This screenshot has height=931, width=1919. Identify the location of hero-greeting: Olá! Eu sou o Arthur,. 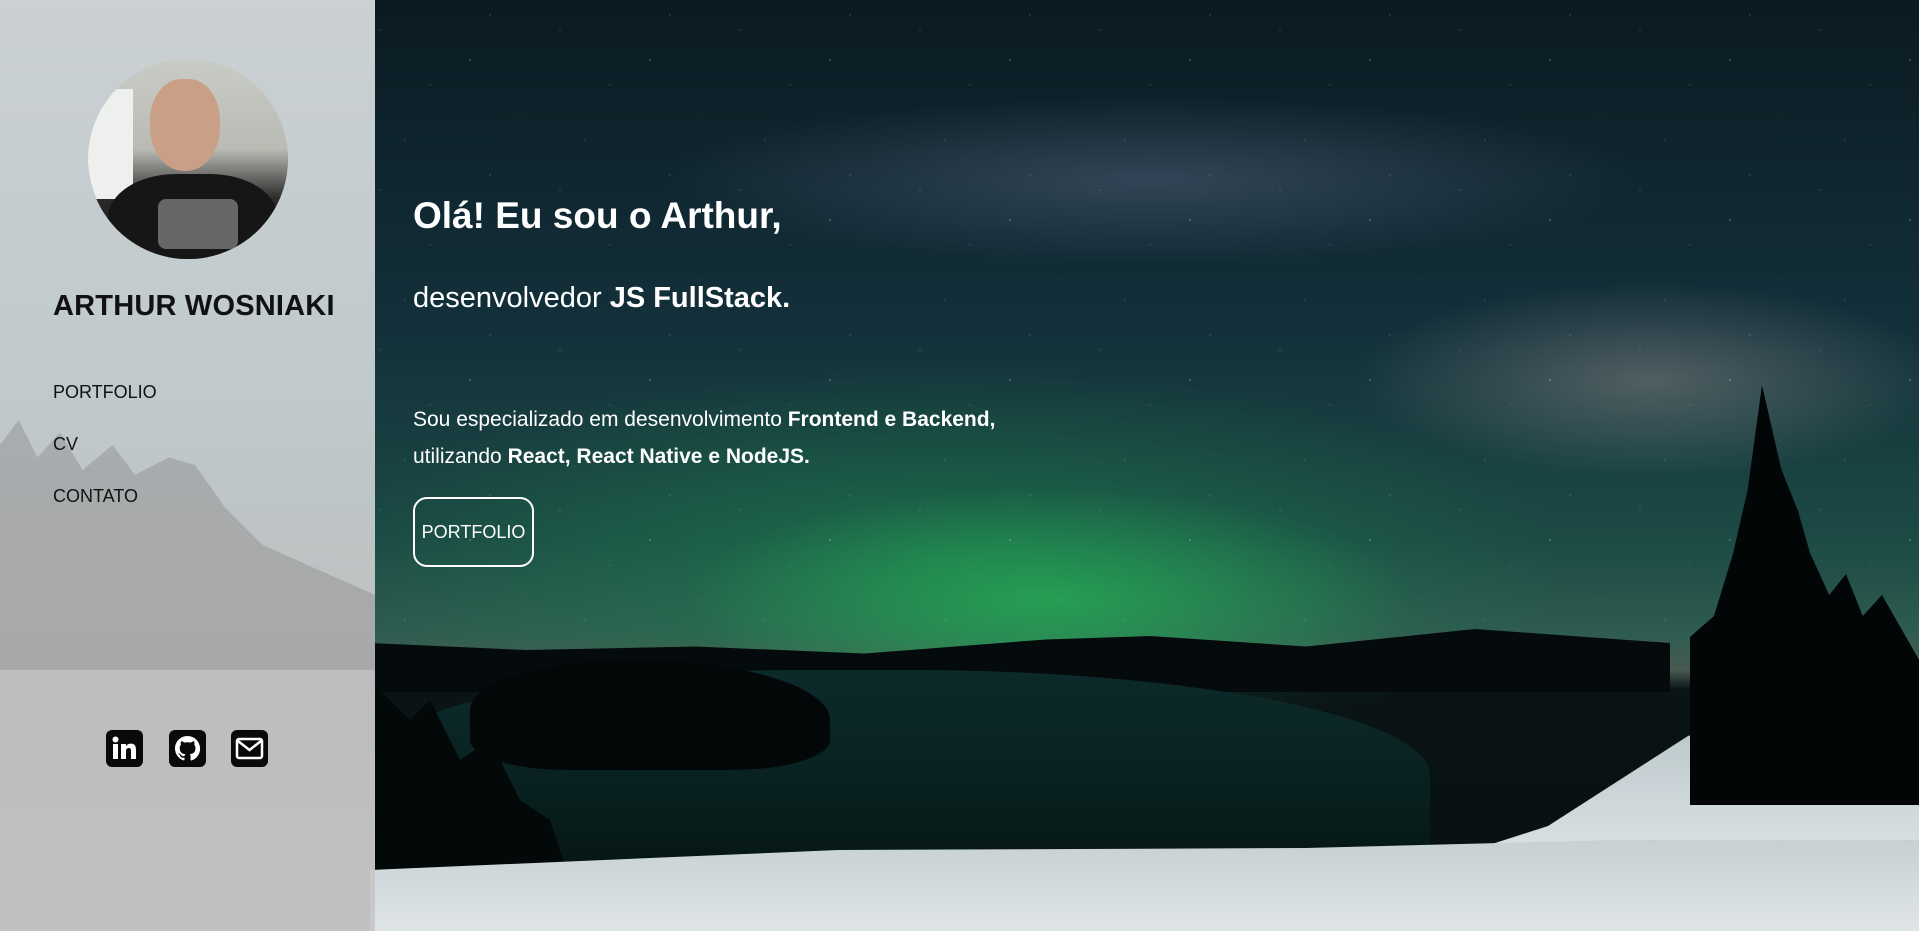
(597, 215).